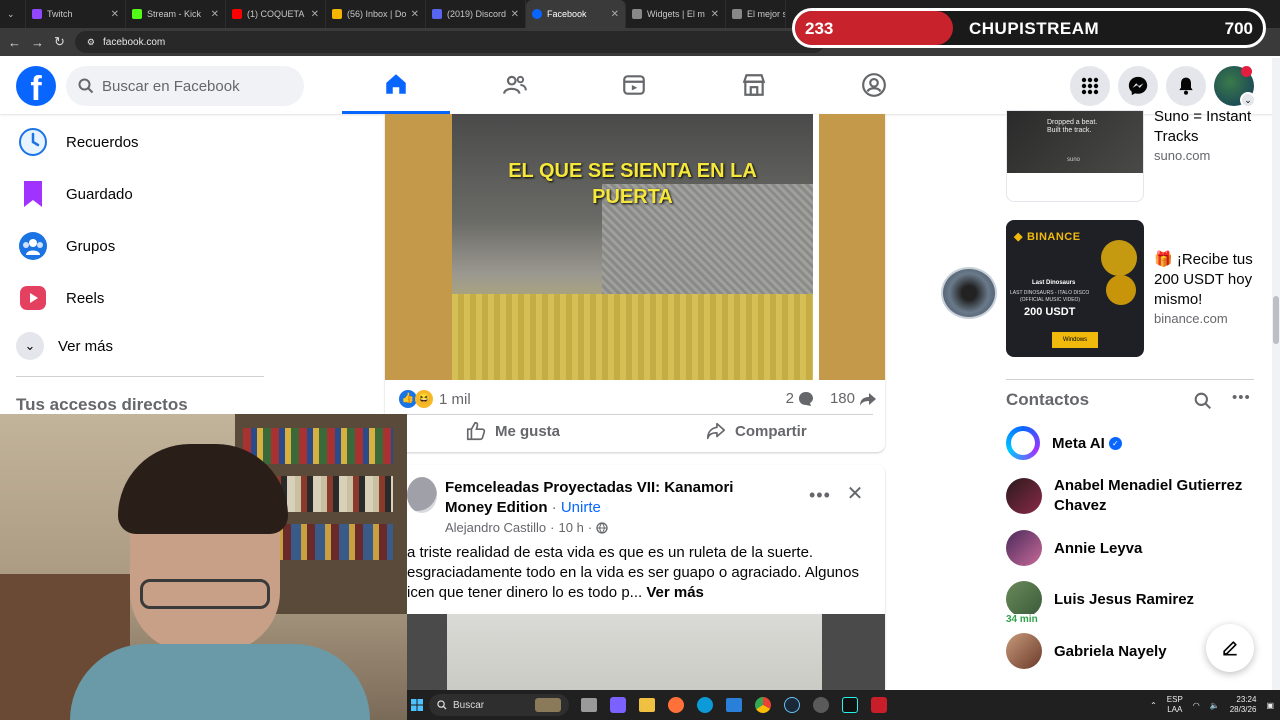  What do you see at coordinates (1186, 86) in the screenshot?
I see `notifications-button` at bounding box center [1186, 86].